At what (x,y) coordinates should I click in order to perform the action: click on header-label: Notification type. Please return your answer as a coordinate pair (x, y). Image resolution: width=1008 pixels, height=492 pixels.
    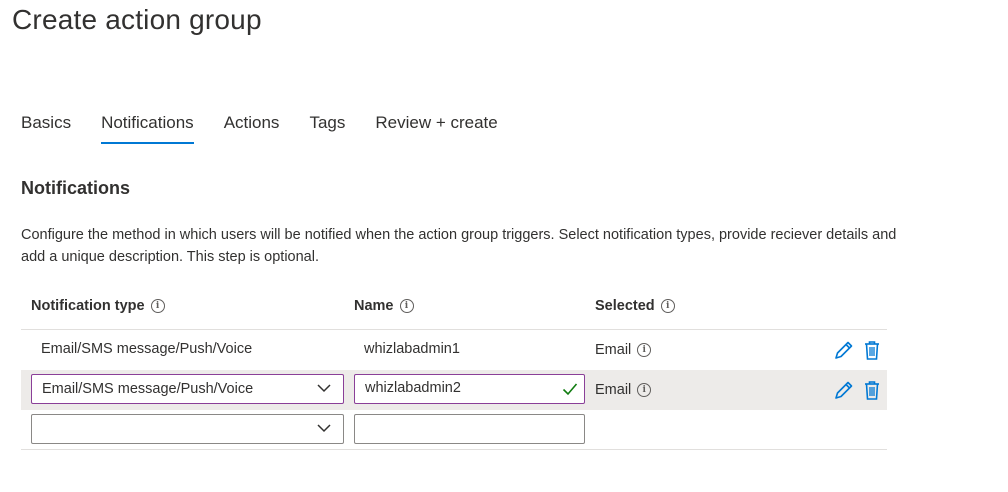
    Looking at the image, I should click on (88, 306).